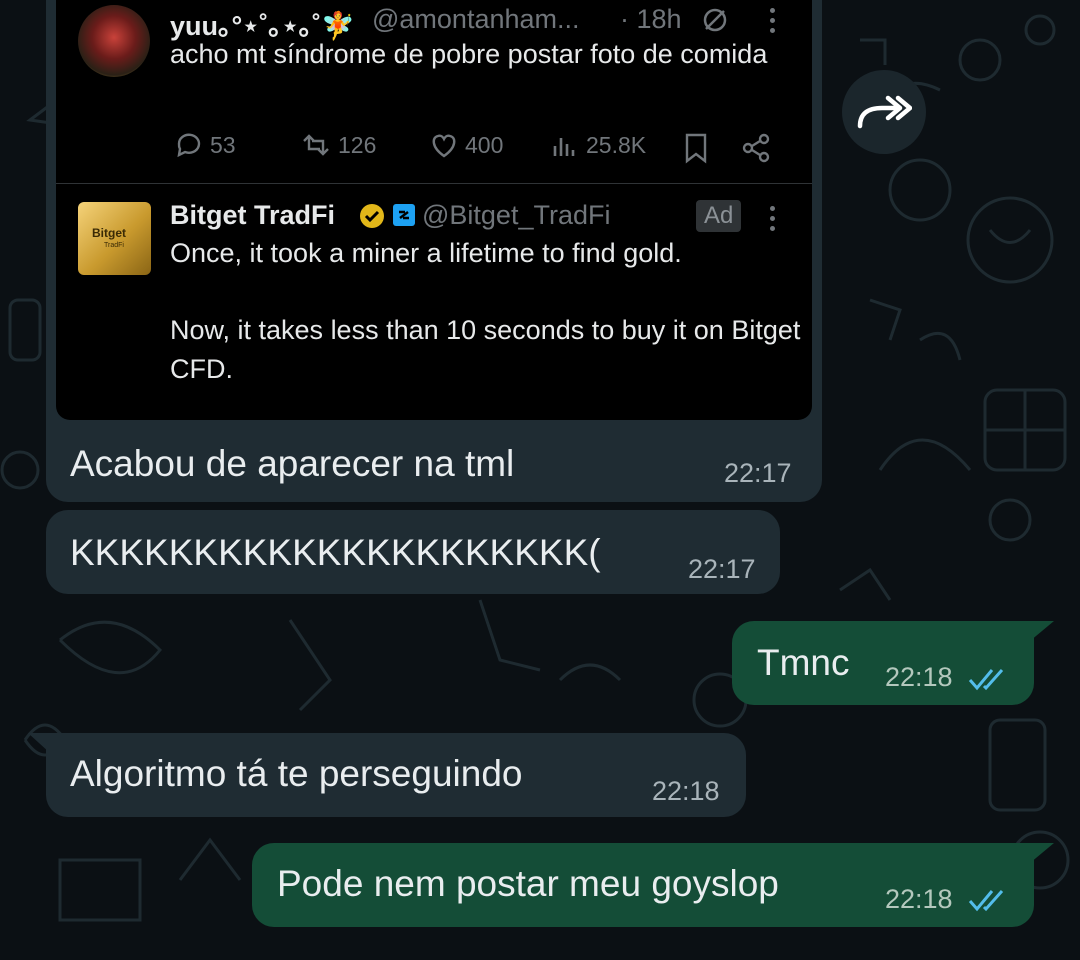  Describe the element at coordinates (296, 773) in the screenshot. I see `message-text: Algoritmo tá te perseguindo` at that location.